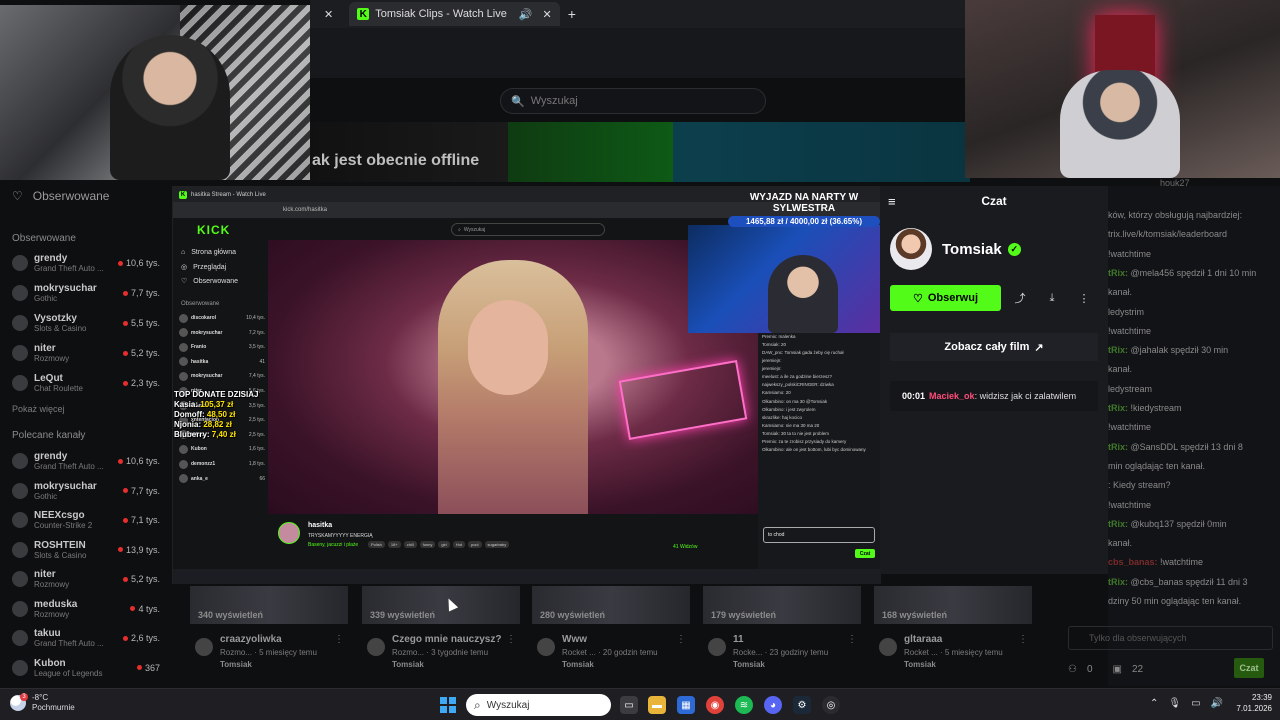 This screenshot has width=1280, height=720. I want to click on kick-points-icon: ⚇, so click(1072, 669).